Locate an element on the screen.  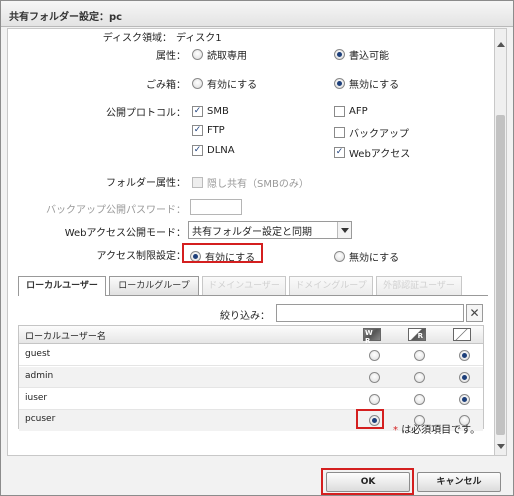
protocol-smb-checkbox: ✓ SMB is located at coordinates (210, 111).